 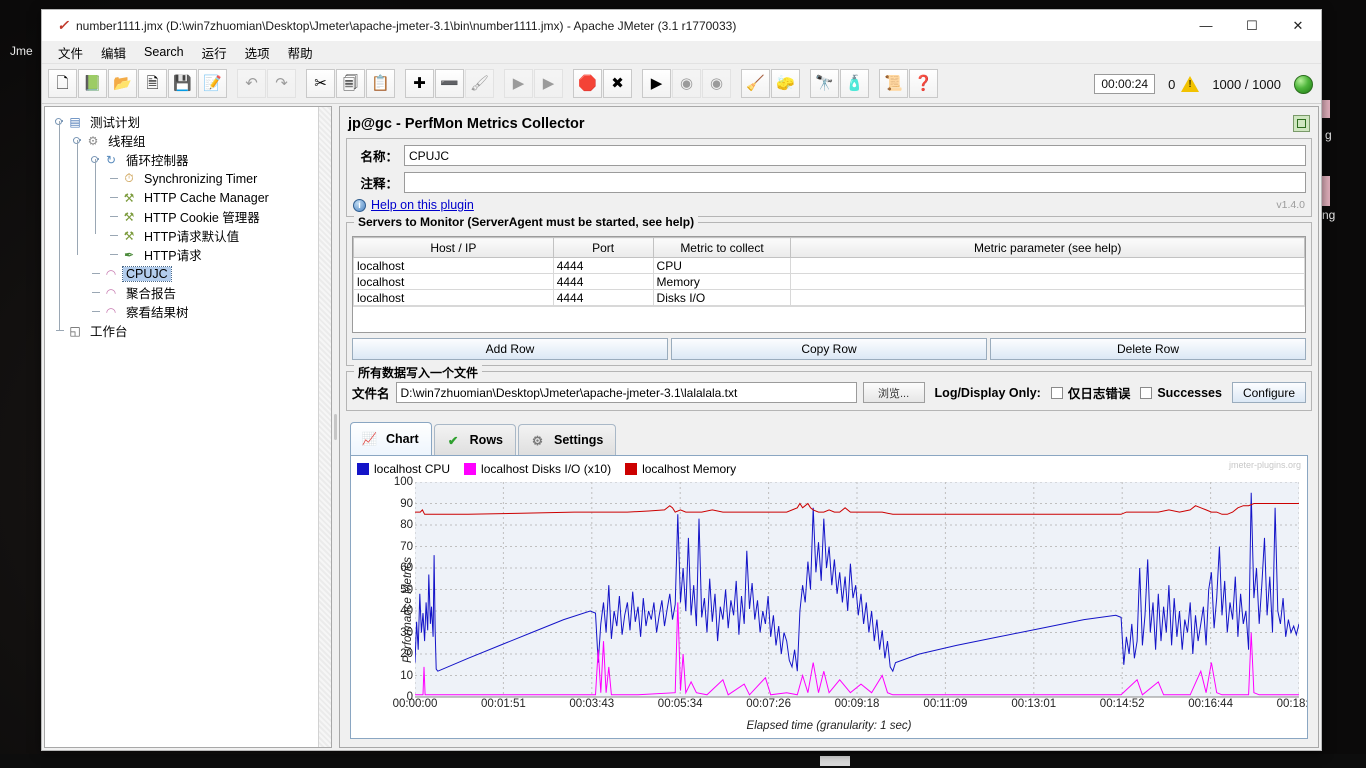 I want to click on x-tick-label: 00:03:43, so click(x=592, y=704).